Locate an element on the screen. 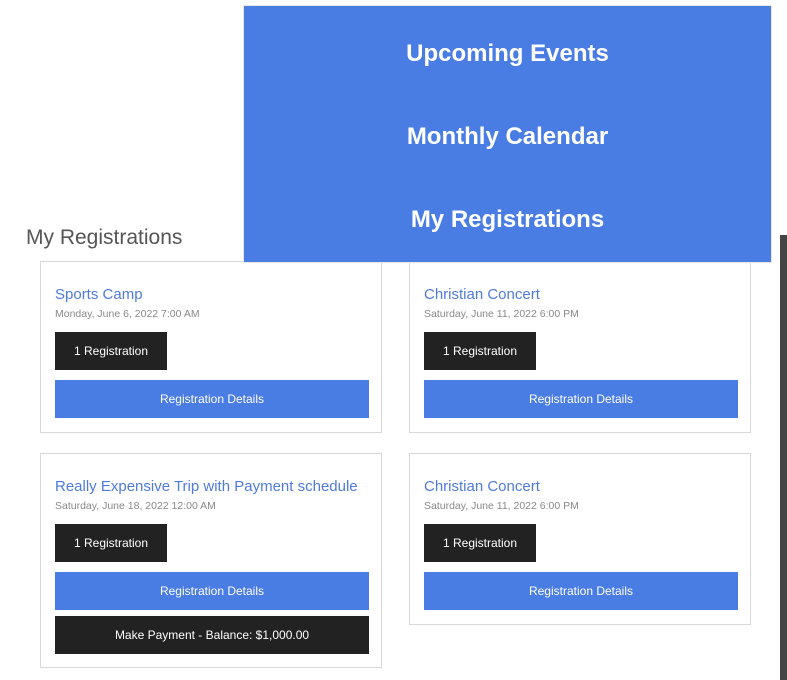 Image resolution: width=787 pixels, height=680 pixels. event-date: Saturday, June 18, 2022 12:00 AM is located at coordinates (135, 506).